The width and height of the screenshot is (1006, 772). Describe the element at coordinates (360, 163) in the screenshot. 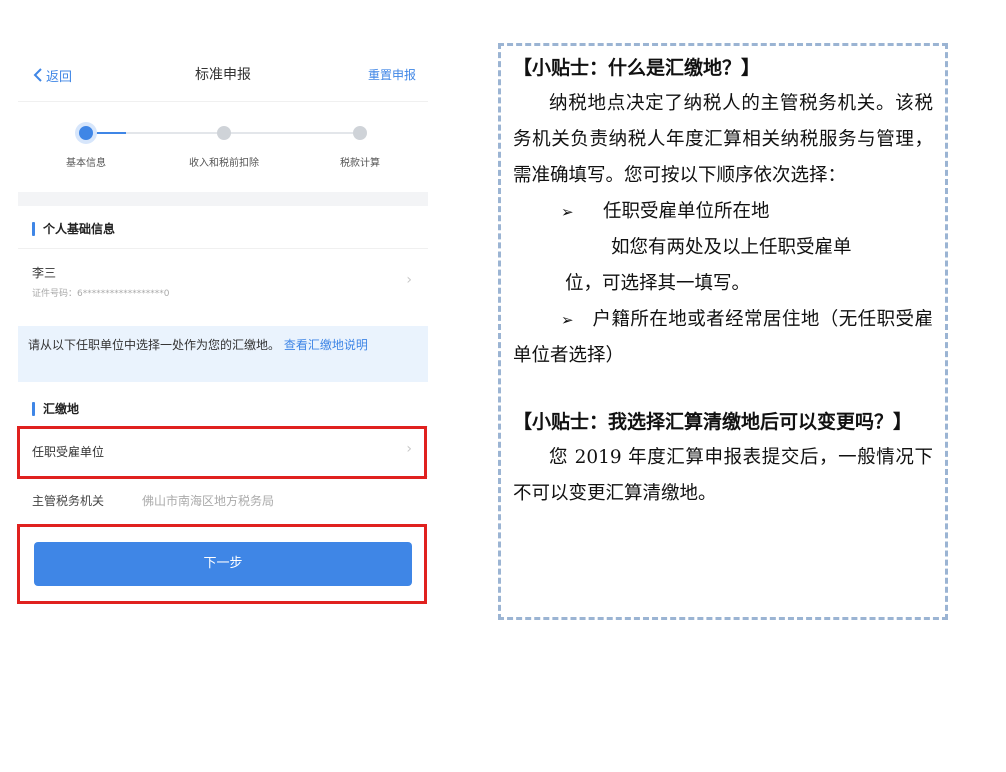

I see `step-label-tax-calc: 税款计算` at that location.